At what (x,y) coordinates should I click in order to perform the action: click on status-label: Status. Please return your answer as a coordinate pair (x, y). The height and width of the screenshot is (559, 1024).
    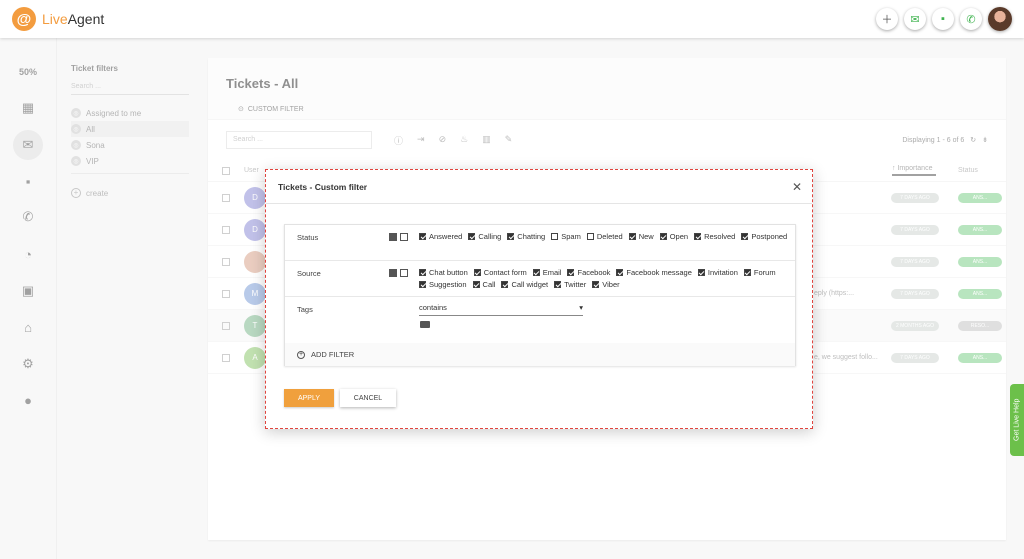
    Looking at the image, I should click on (308, 237).